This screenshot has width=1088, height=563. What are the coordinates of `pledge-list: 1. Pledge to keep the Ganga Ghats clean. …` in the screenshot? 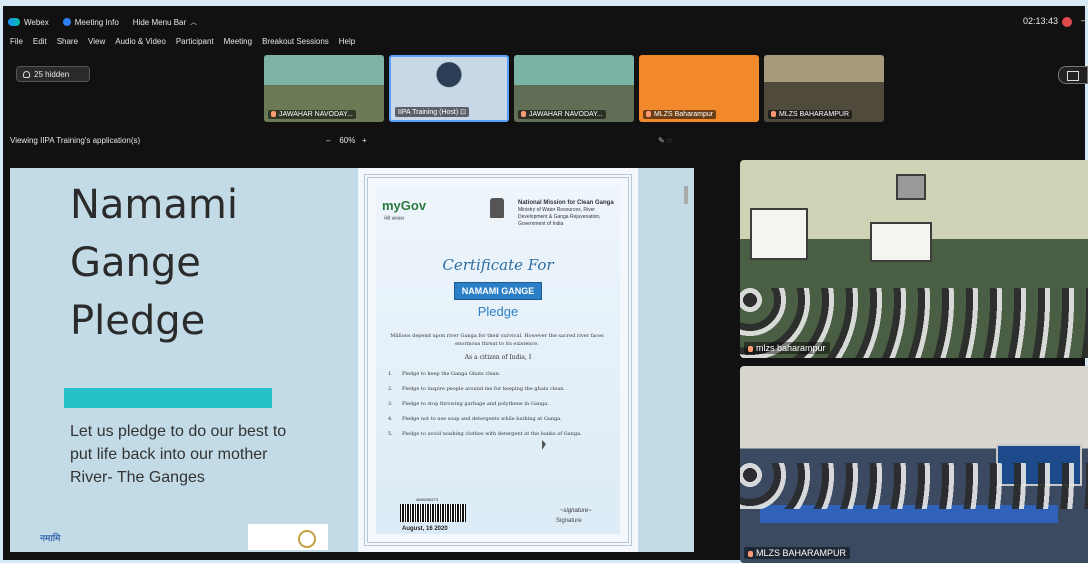 It's located at (499, 407).